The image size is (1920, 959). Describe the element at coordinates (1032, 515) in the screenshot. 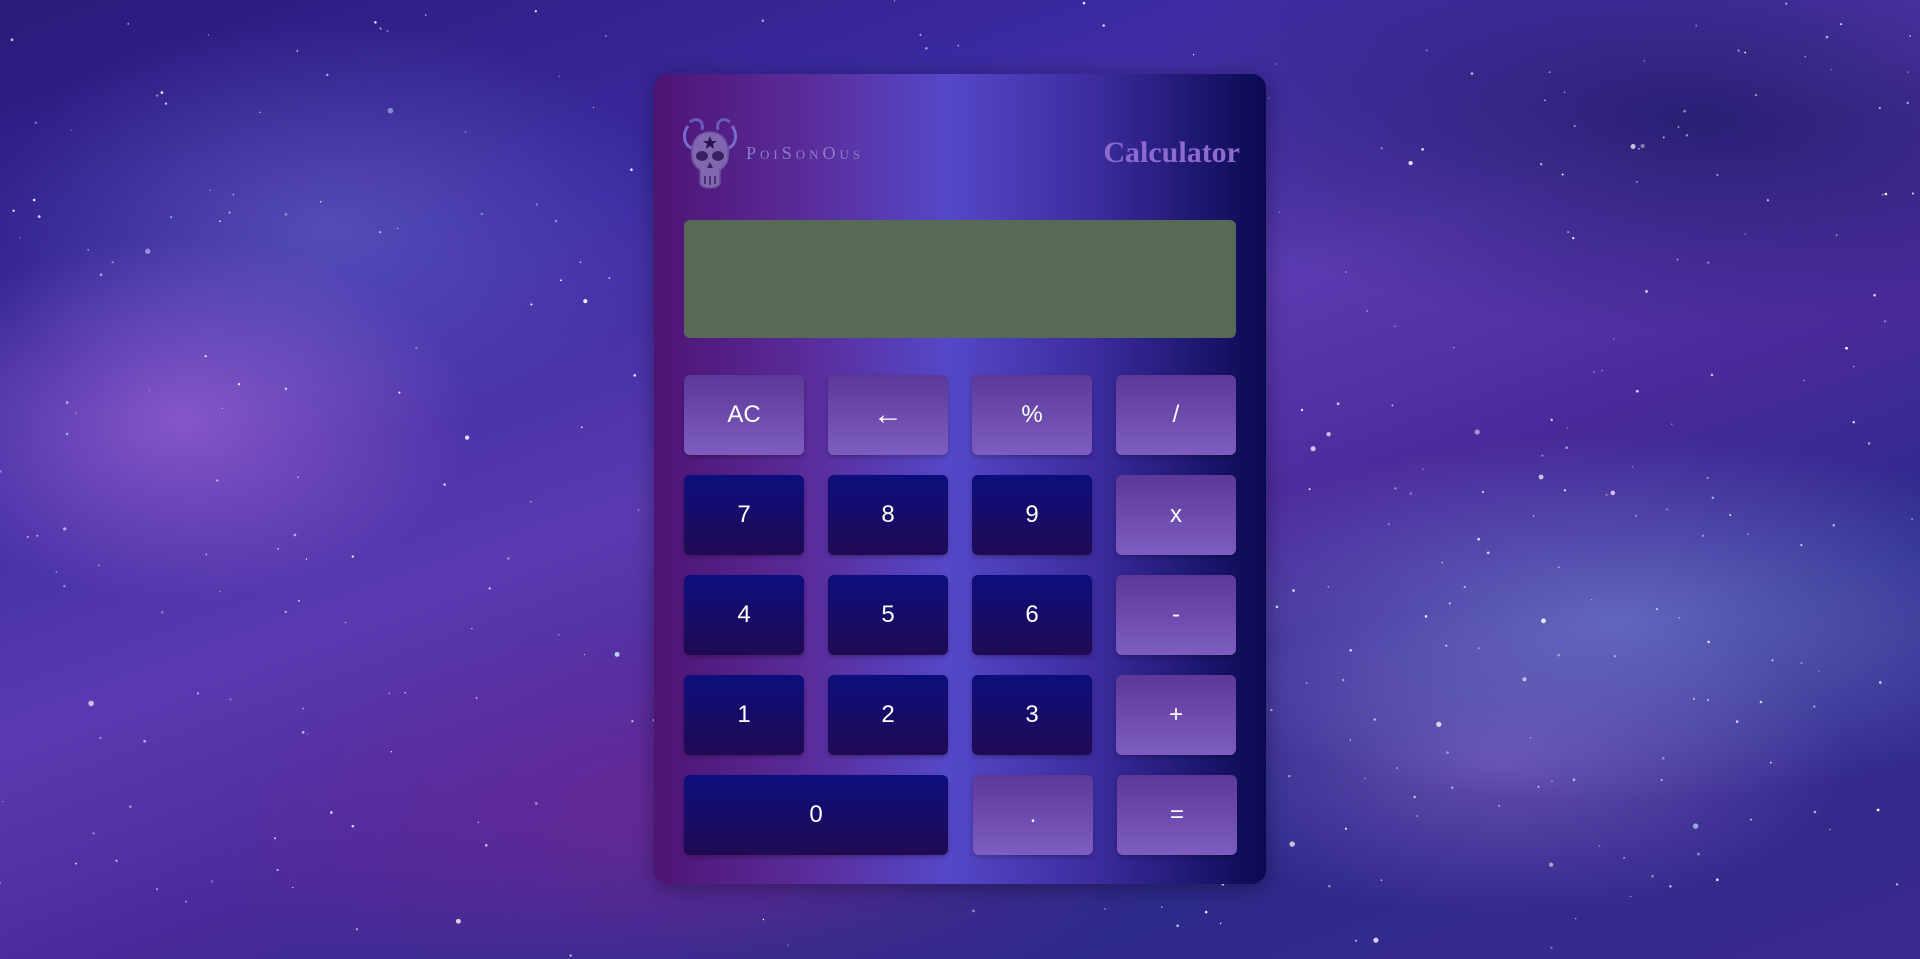

I see `digit-9-button: 9` at that location.